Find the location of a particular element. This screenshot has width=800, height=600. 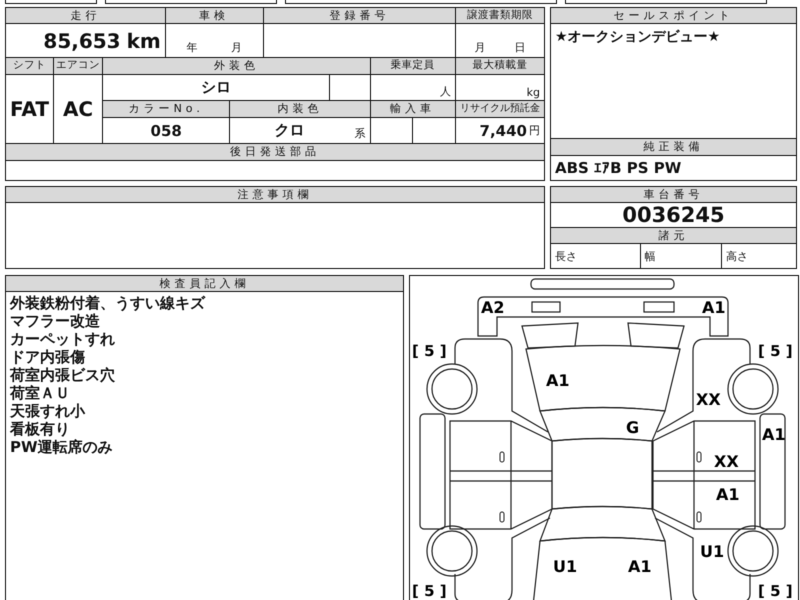

mileage-value: 85,653 is located at coordinates (82, 40).